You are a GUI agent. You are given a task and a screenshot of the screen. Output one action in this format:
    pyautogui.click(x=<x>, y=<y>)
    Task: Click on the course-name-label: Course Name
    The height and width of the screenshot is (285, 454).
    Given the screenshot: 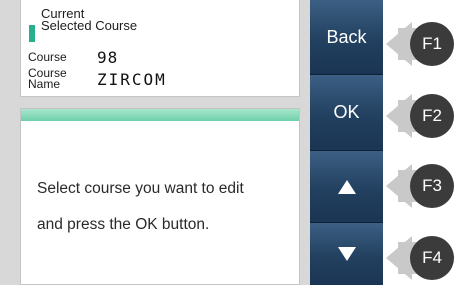 What is the action you would take?
    pyautogui.click(x=47, y=79)
    